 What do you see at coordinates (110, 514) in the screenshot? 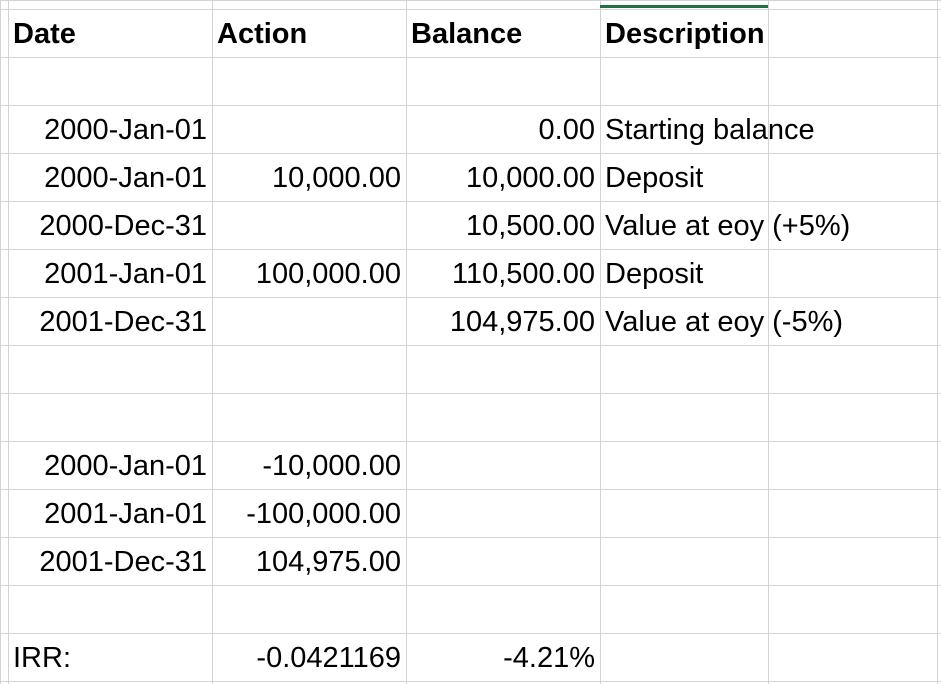
I see `cashflow2-date-cell: 2001-Jan-01` at bounding box center [110, 514].